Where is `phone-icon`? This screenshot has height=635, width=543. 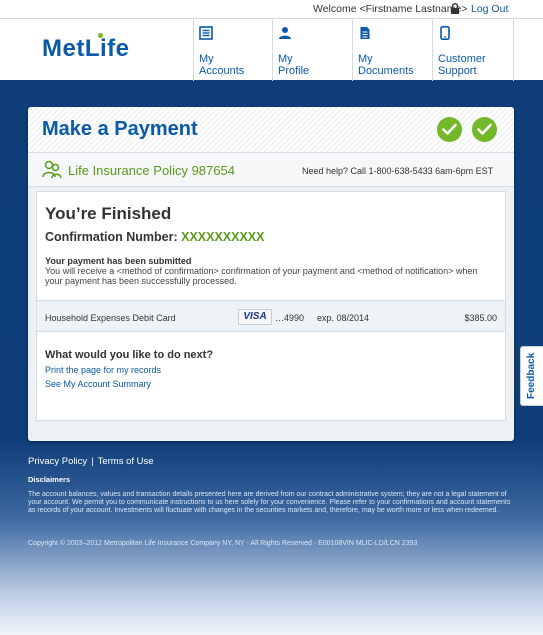 phone-icon is located at coordinates (445, 33).